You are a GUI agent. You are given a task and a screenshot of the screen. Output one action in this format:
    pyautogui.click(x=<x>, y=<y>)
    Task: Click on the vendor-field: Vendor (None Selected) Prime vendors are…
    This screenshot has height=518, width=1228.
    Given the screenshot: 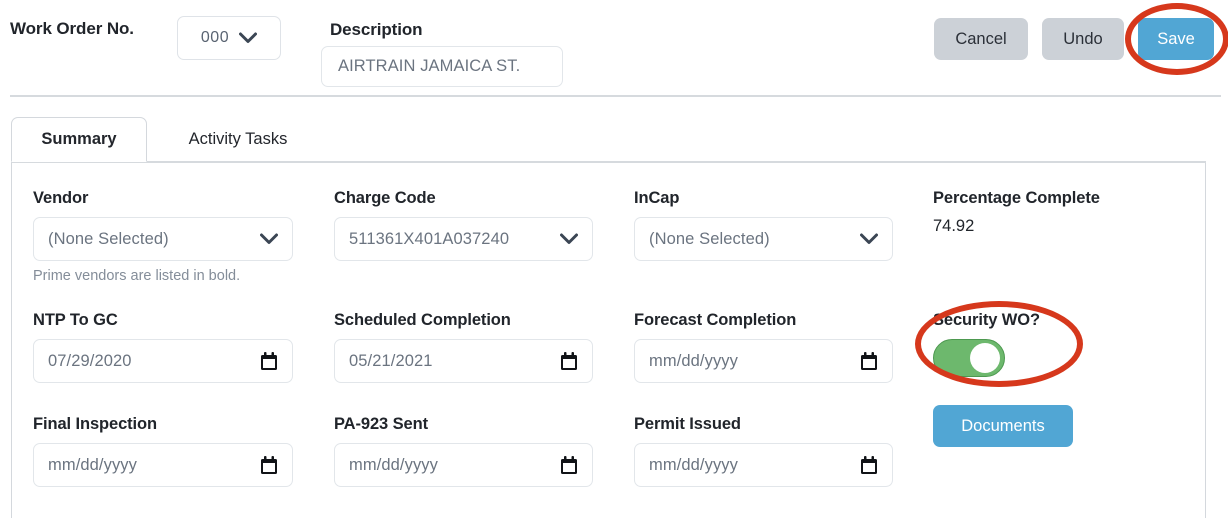 What is the action you would take?
    pyautogui.click(x=163, y=236)
    